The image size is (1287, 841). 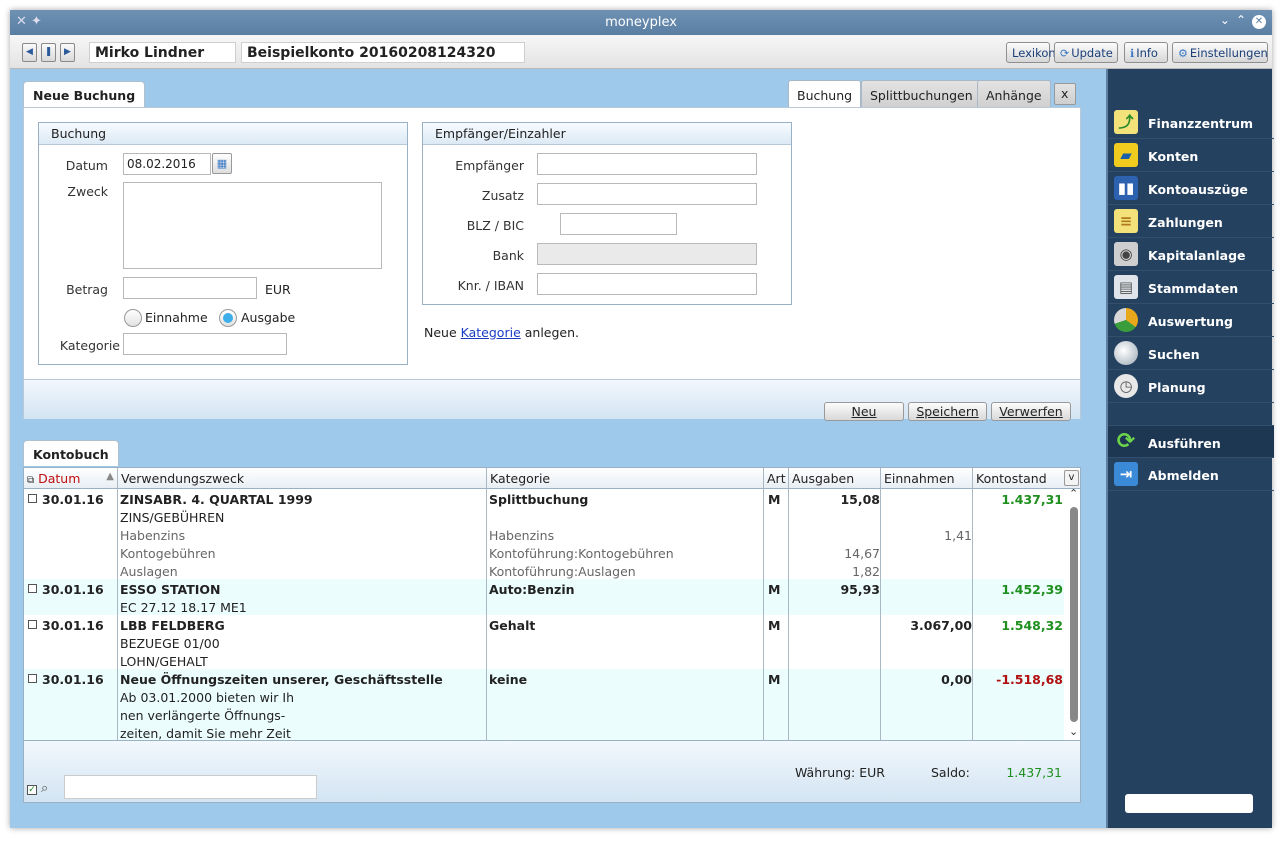 What do you see at coordinates (1032, 589) in the screenshot?
I see `row-balance: 1.452,39` at bounding box center [1032, 589].